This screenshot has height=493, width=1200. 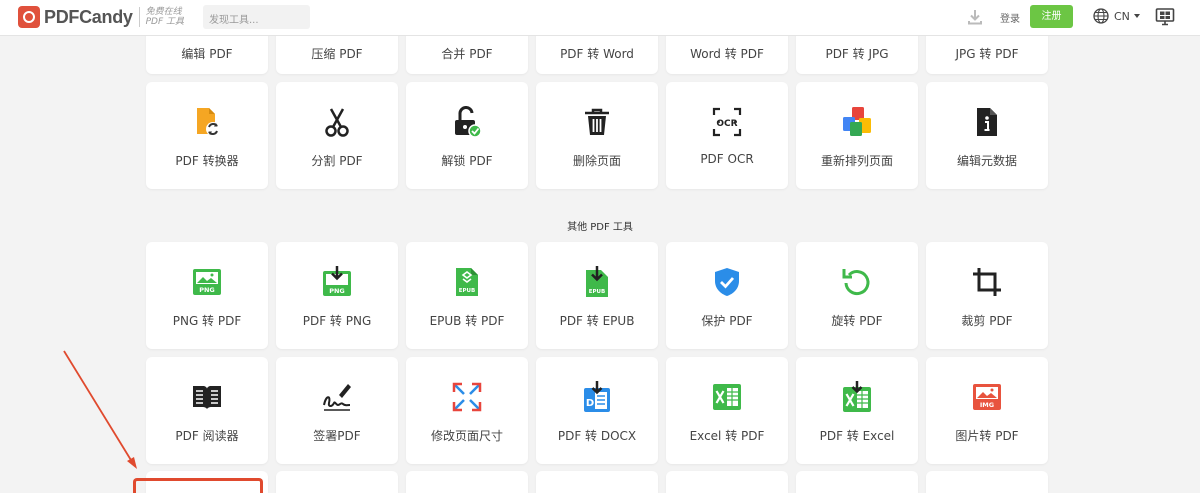 I want to click on tagline-line-1: 免费在线, so click(x=163, y=12).